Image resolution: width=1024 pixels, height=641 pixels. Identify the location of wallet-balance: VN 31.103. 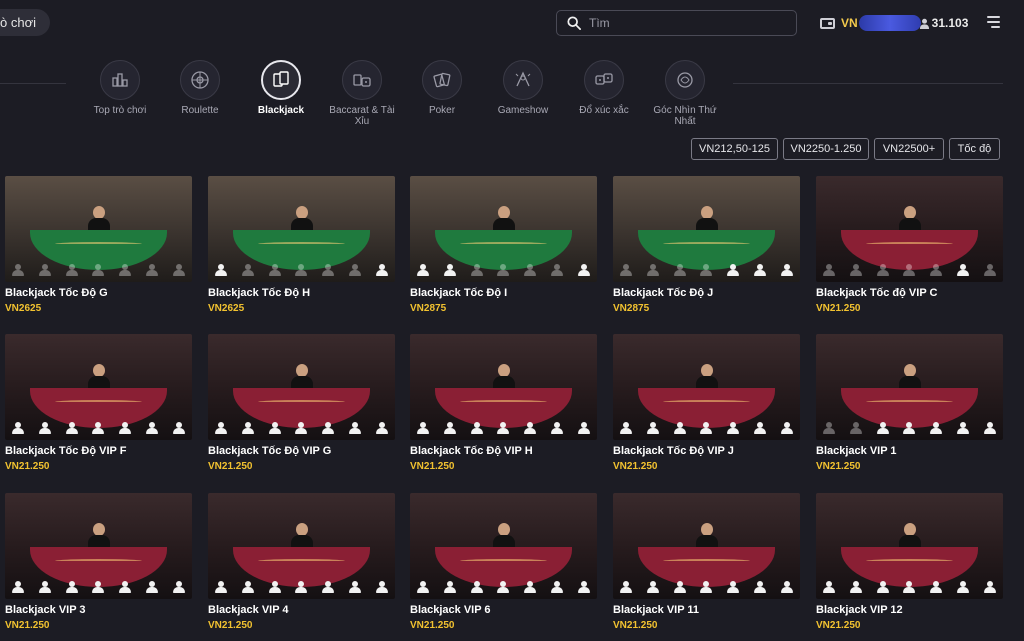
(894, 23).